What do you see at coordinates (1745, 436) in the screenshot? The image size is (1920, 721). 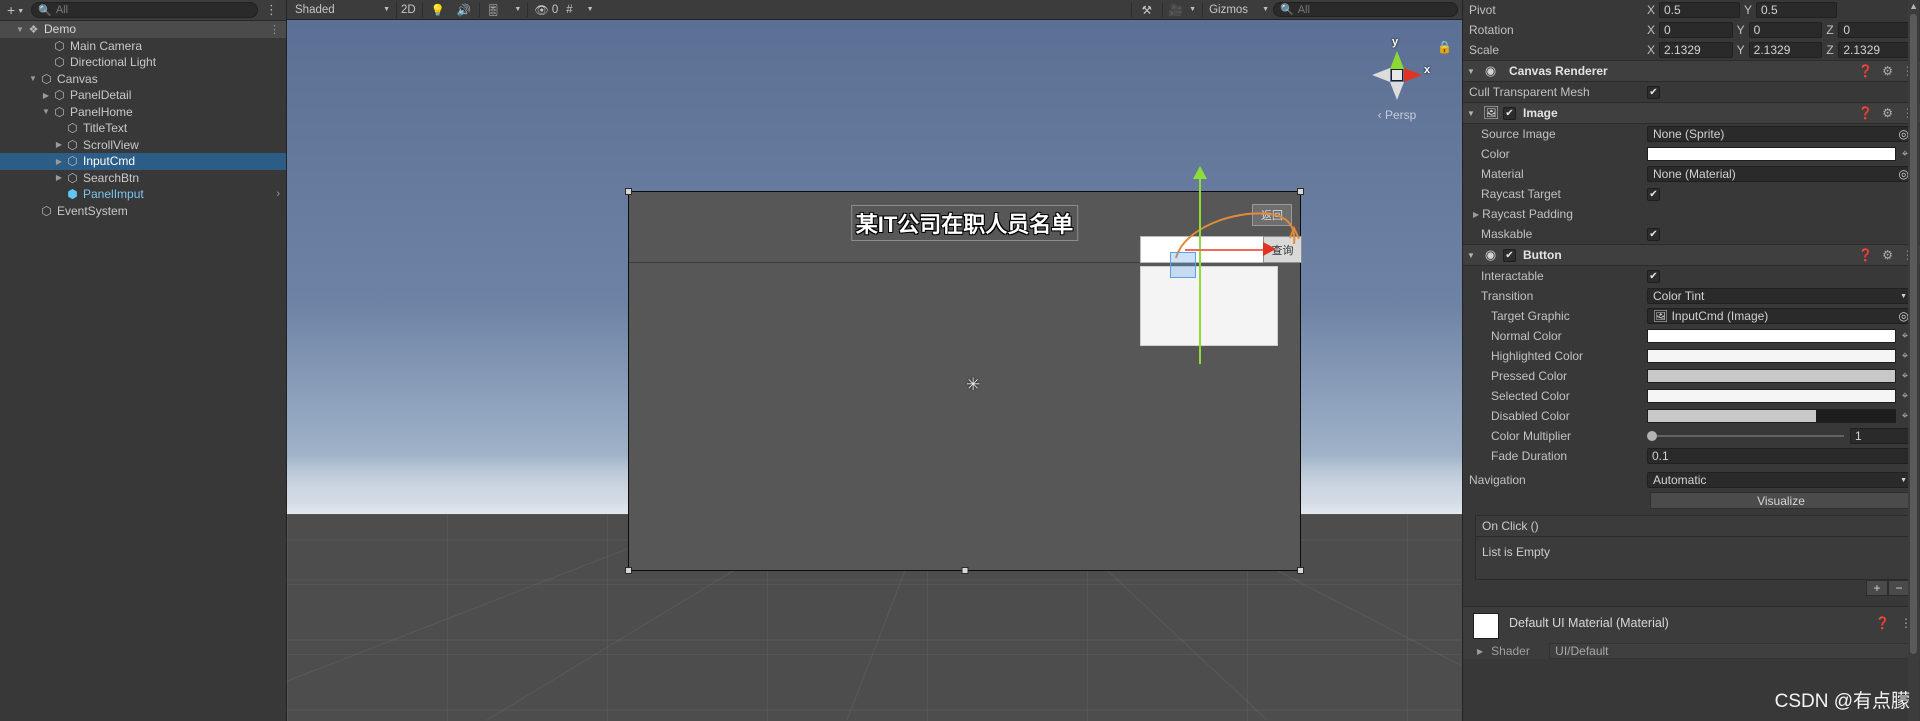 I see `color-multiplier-slider` at bounding box center [1745, 436].